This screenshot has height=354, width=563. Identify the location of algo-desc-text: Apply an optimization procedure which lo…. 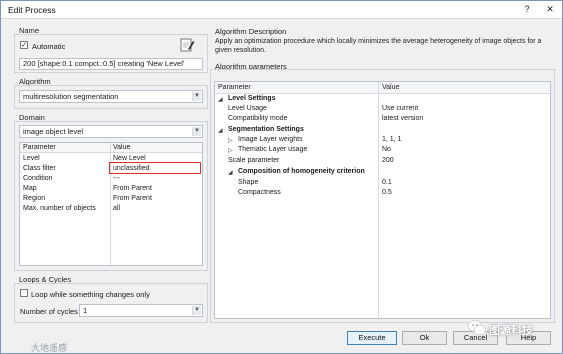
(378, 46).